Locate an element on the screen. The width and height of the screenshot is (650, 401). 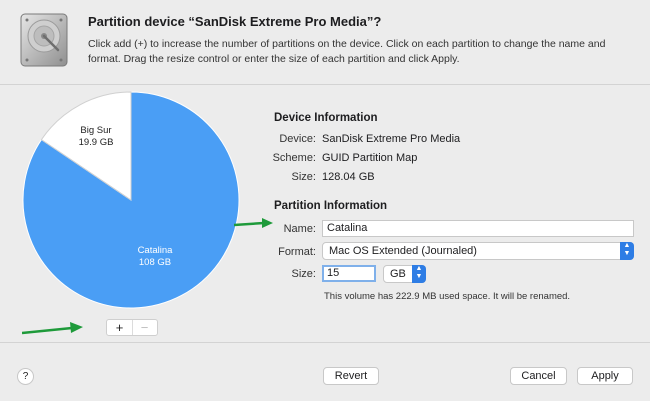
scheme-value: GUID Partition Map is located at coordinates (370, 158).